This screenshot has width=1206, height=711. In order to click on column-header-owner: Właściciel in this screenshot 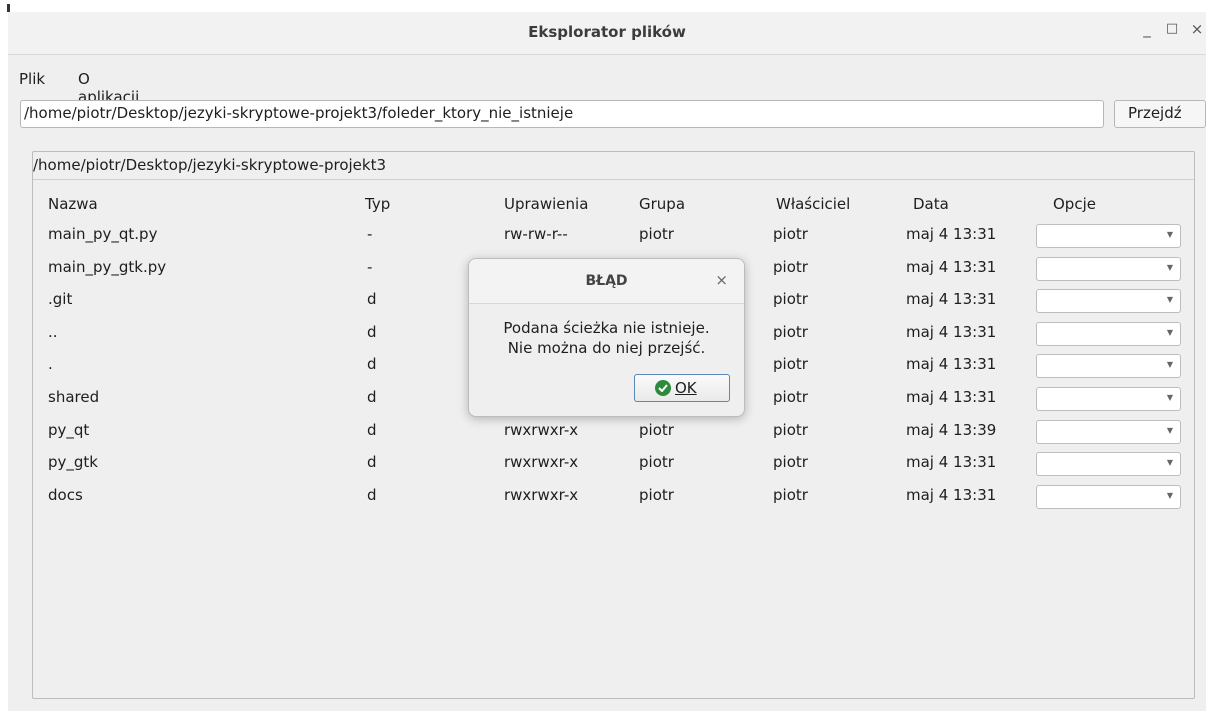, I will do `click(813, 204)`.